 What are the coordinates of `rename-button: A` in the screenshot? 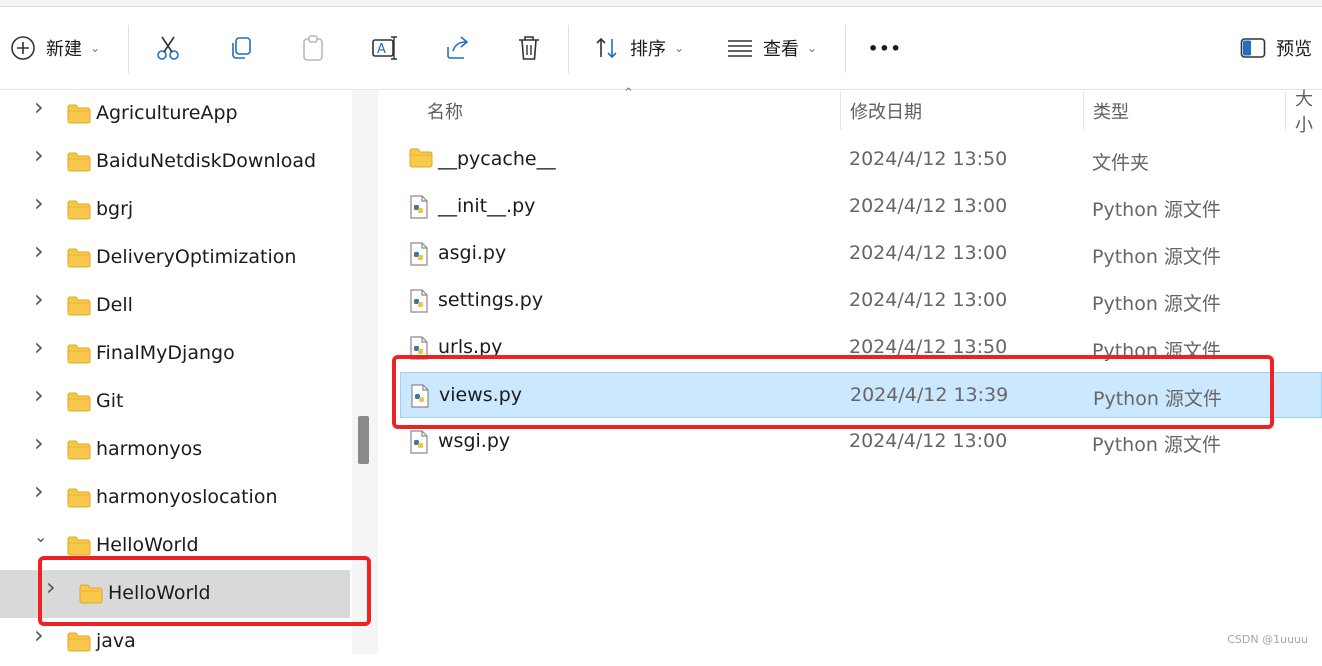 It's located at (385, 48).